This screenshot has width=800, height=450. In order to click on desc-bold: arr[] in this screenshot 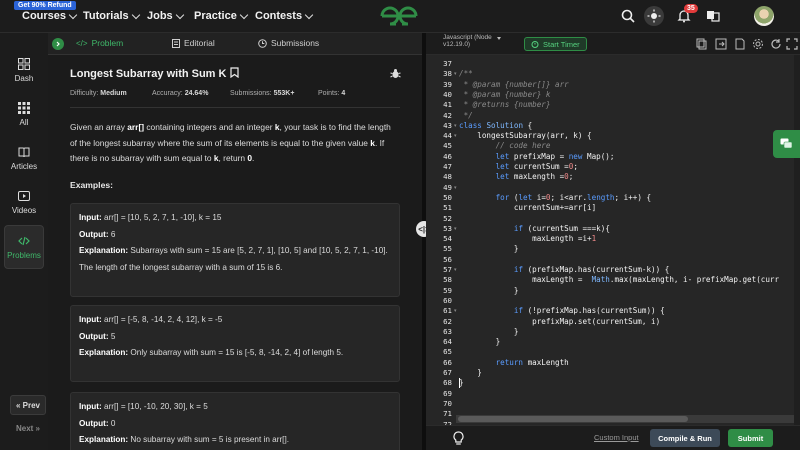, I will do `click(136, 127)`.